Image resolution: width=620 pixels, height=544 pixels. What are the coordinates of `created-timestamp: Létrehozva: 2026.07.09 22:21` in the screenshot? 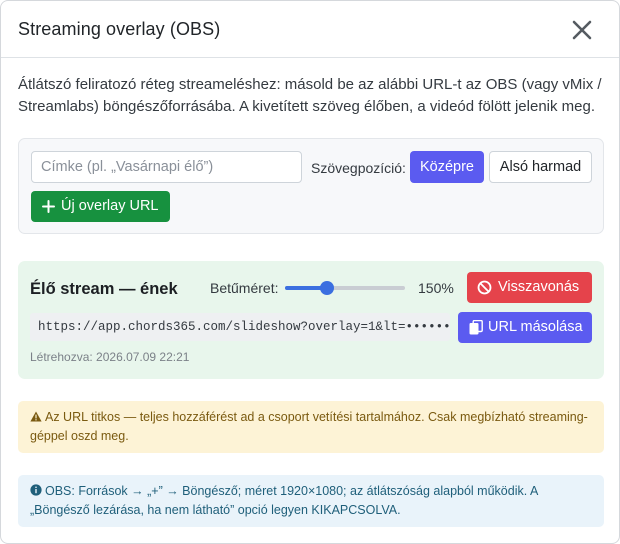 It's located at (110, 357).